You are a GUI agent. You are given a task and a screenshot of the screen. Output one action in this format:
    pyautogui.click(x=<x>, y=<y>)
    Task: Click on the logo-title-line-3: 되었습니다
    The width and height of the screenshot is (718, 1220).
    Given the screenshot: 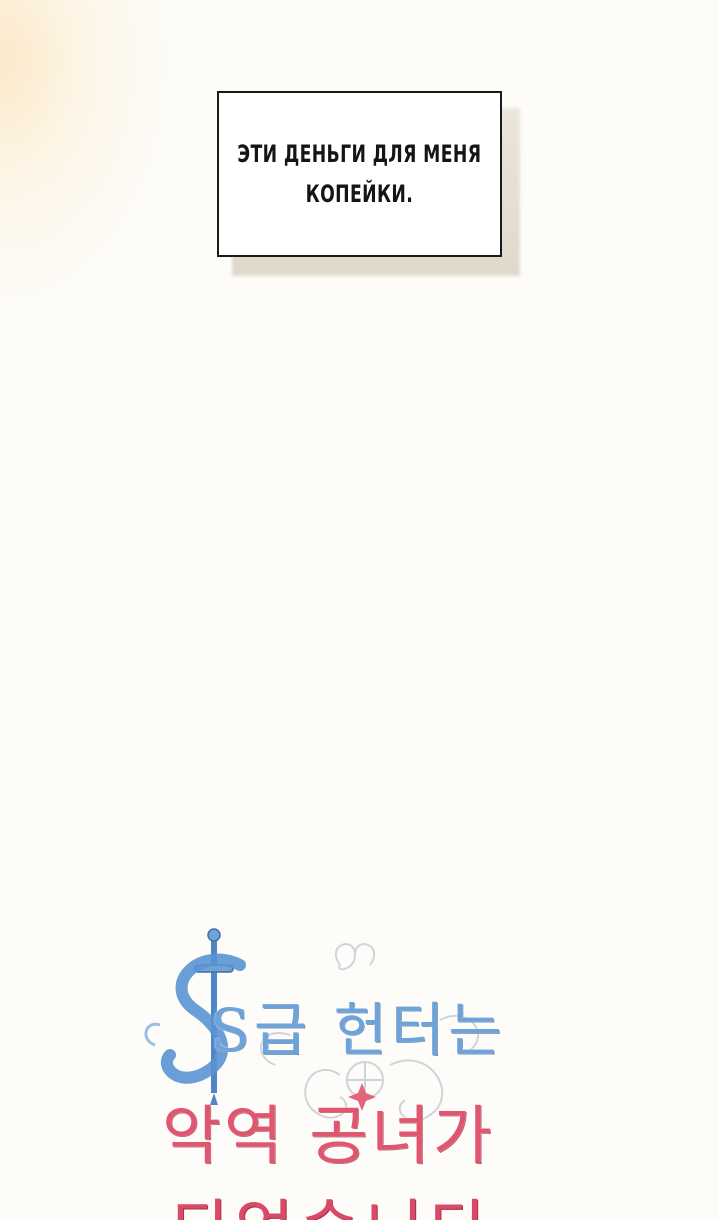 What is the action you would take?
    pyautogui.click(x=332, y=1199)
    